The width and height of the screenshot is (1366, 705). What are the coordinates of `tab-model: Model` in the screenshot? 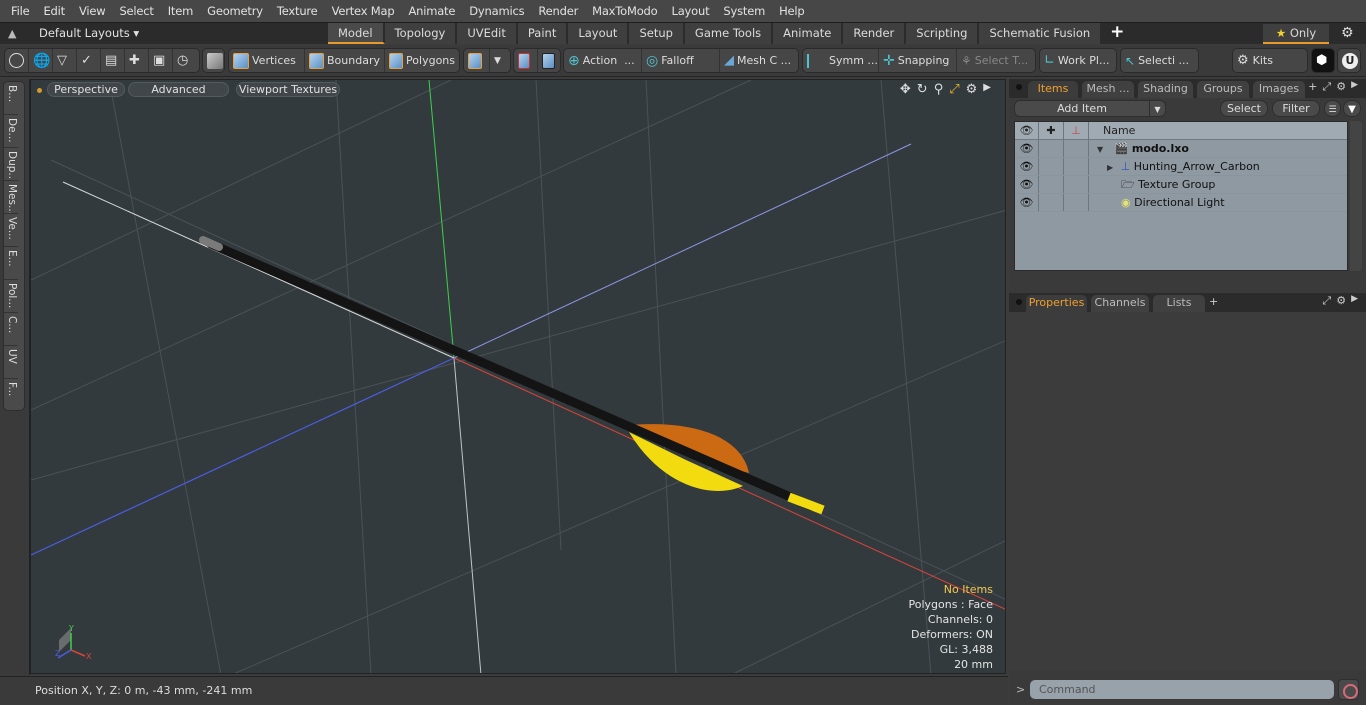 It's located at (356, 33).